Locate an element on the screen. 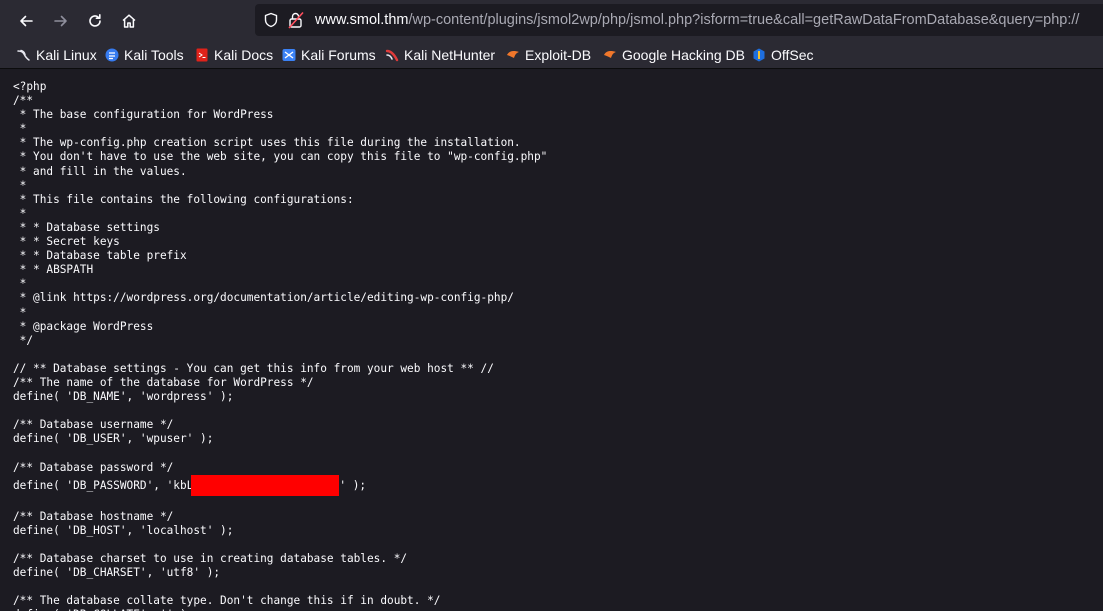 The image size is (1103, 611). exploit-db-icon is located at coordinates (513, 55).